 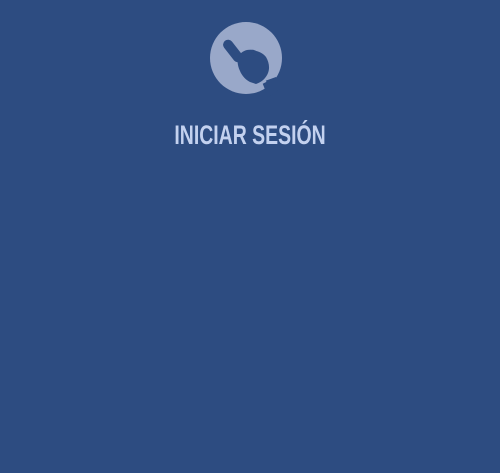 I want to click on hand-pointer-icon, so click(x=250, y=63).